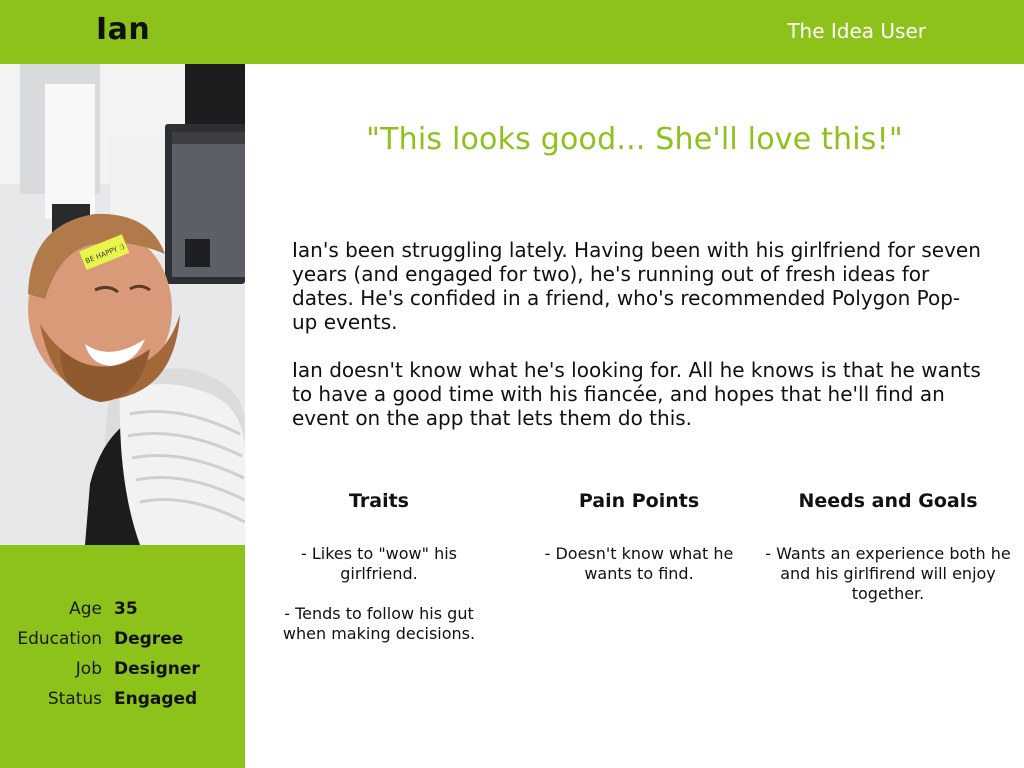 The image size is (1024, 768). Describe the element at coordinates (888, 501) in the screenshot. I see `needs-goals-title: Needs and Goals` at that location.